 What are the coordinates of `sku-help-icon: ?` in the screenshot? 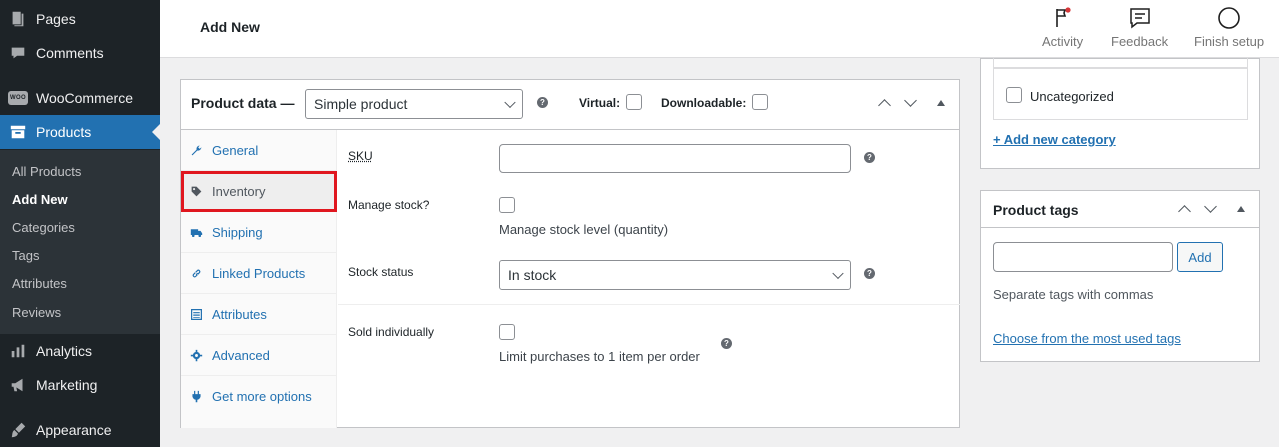 It's located at (869, 157).